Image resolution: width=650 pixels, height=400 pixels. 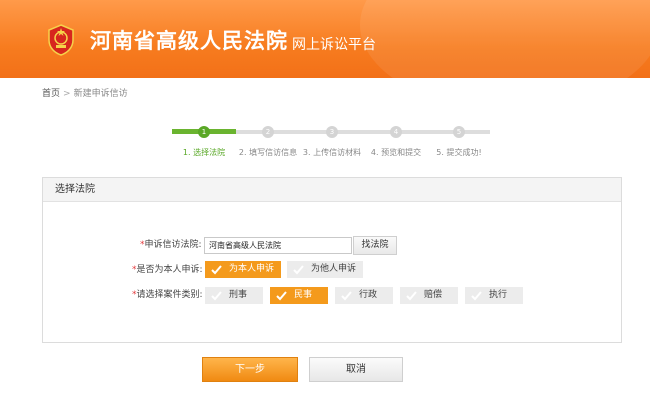 I want to click on step-dot-3: 3, so click(x=332, y=132).